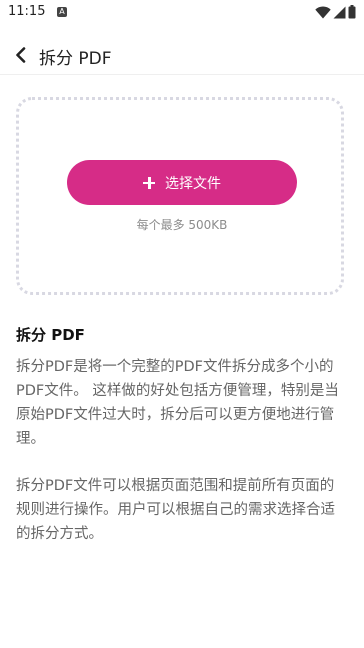 Image resolution: width=364 pixels, height=648 pixels. Describe the element at coordinates (182, 12) in the screenshot. I see `status-bar: 11:15 A` at that location.